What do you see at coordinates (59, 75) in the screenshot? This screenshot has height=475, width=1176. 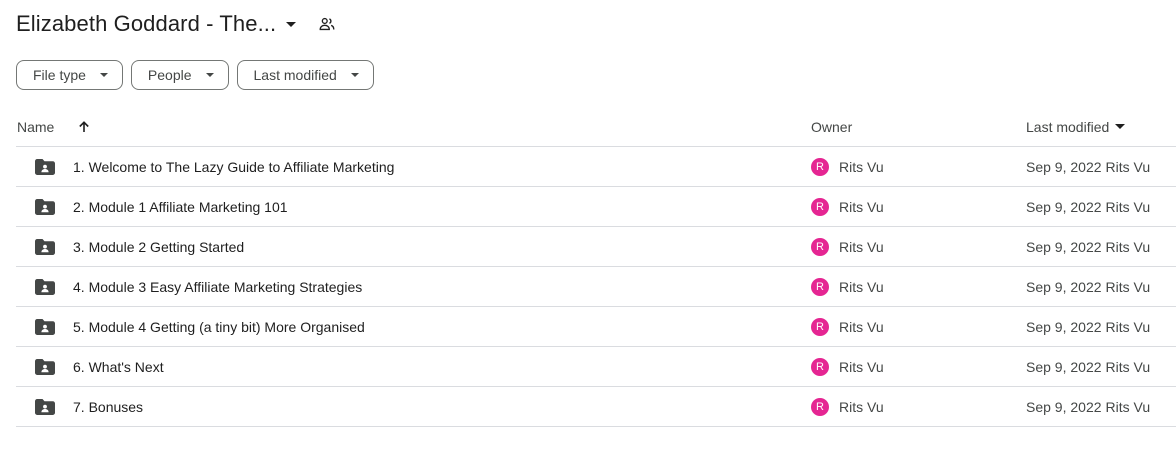 I see `file-type-filter-label: File type` at bounding box center [59, 75].